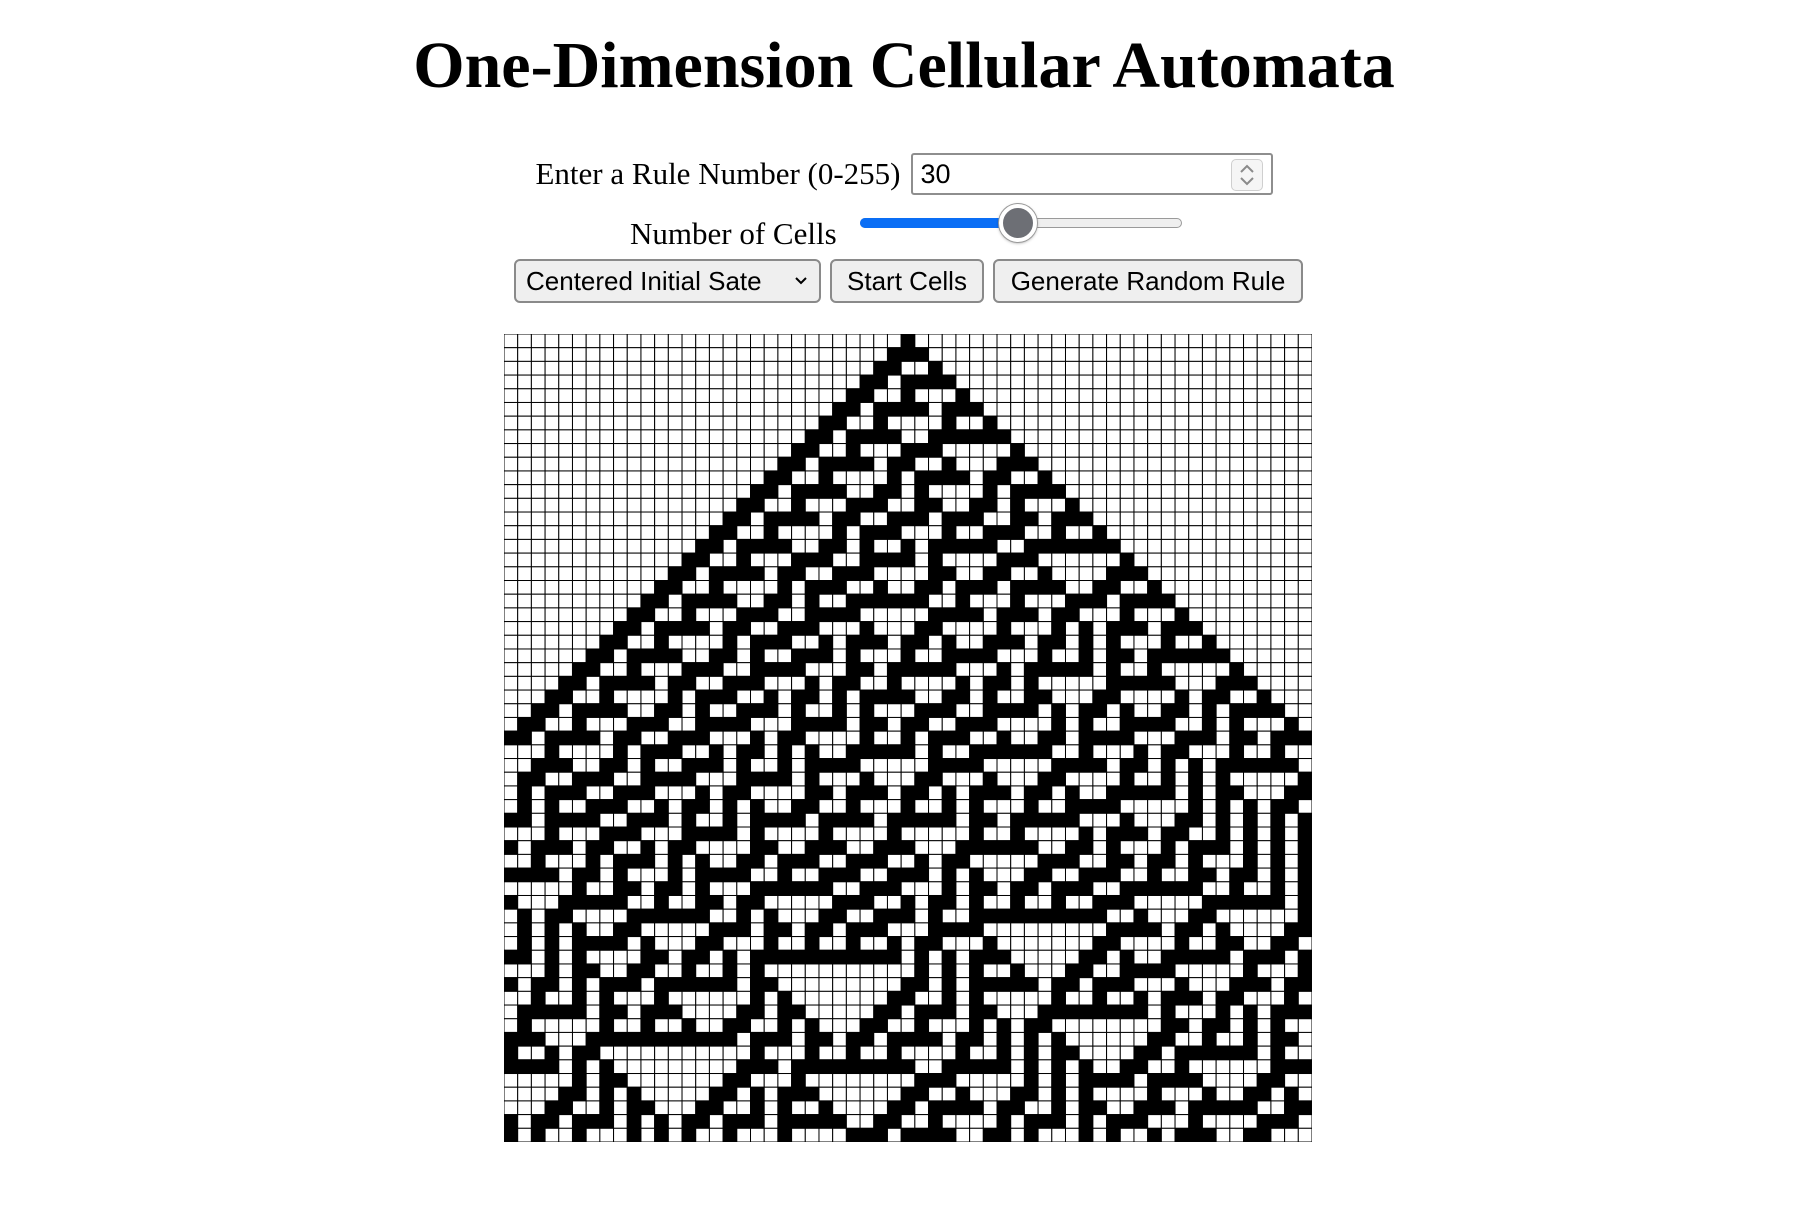 The image size is (1808, 1226). What do you see at coordinates (907, 281) in the screenshot?
I see `start-cells-button: Start Cells` at bounding box center [907, 281].